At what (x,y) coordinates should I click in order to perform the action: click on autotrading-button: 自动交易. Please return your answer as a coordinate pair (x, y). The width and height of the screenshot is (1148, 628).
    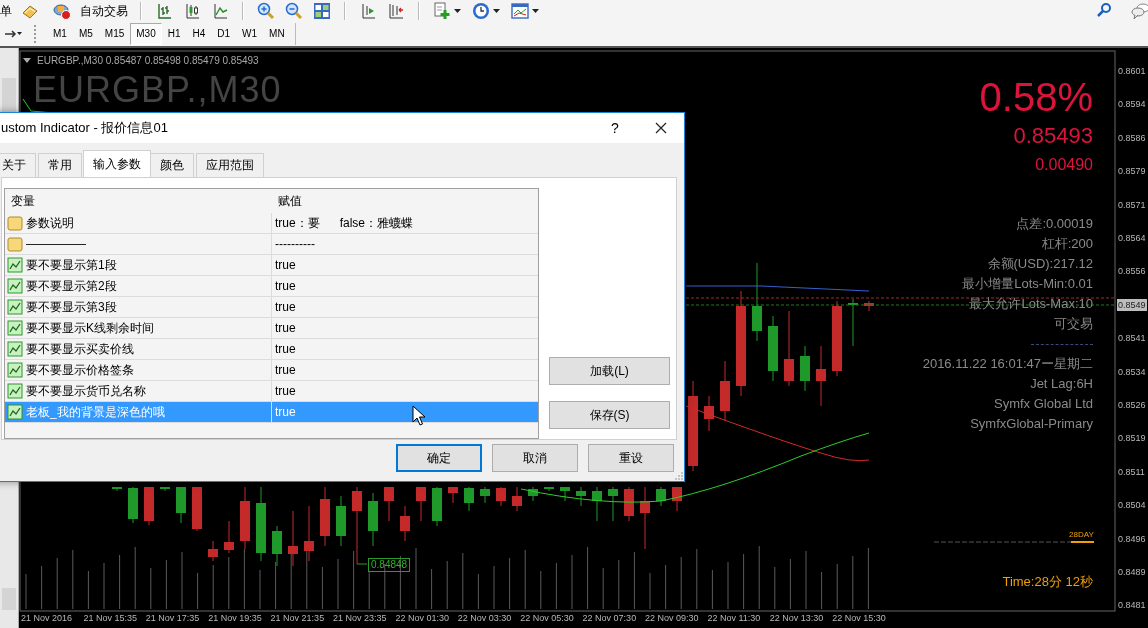
    Looking at the image, I should click on (88, 11).